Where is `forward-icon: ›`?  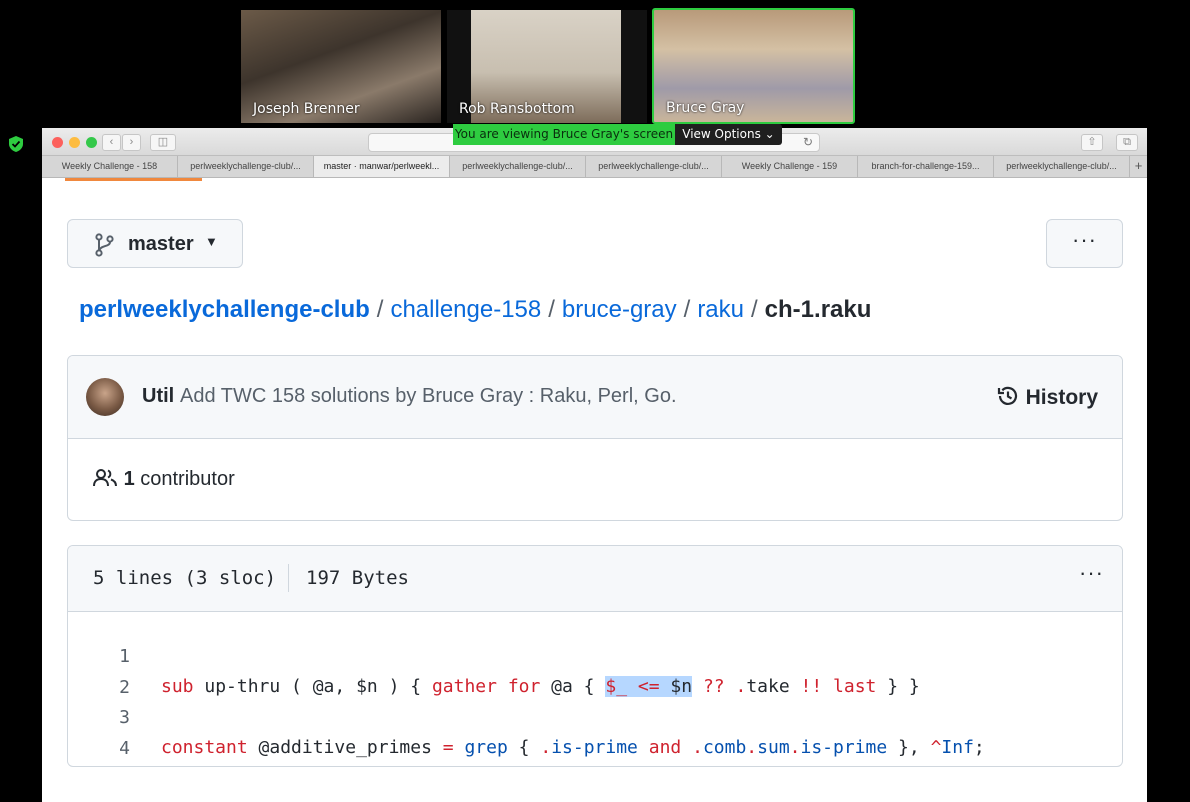
forward-icon: › is located at coordinates (131, 142).